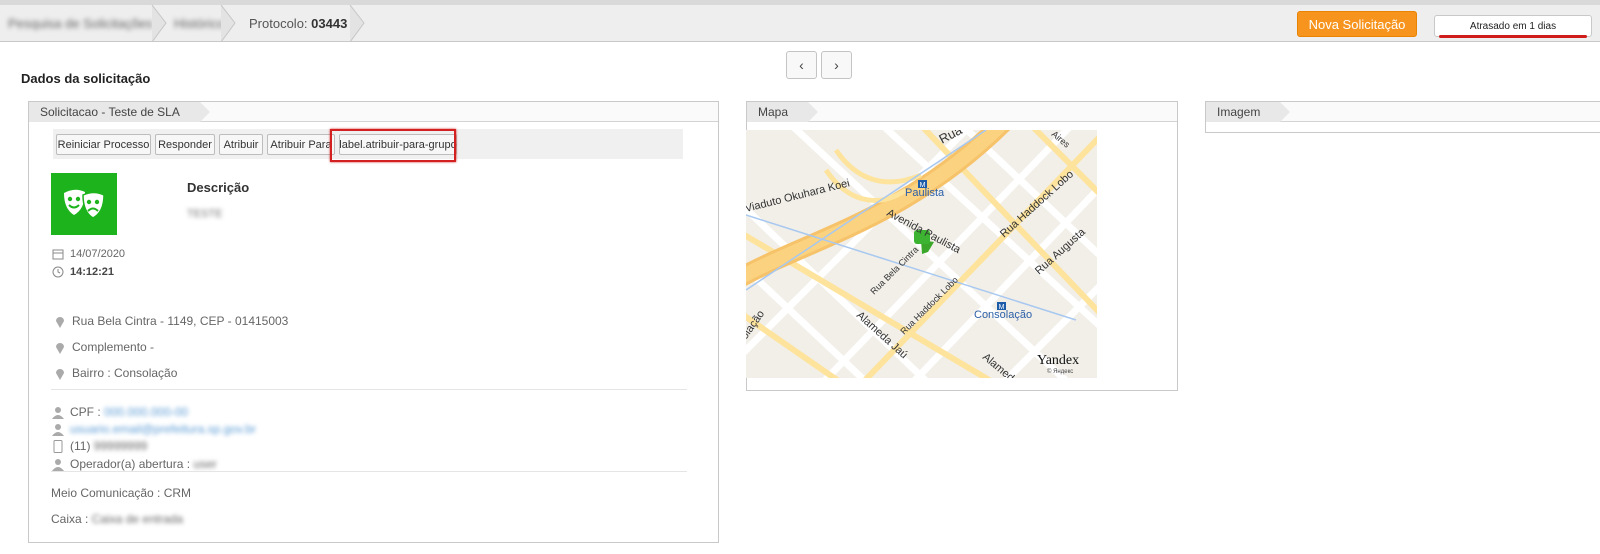  What do you see at coordinates (80, 23) in the screenshot?
I see `breadcrumb-item-search: Pesquisa de Solicitações` at bounding box center [80, 23].